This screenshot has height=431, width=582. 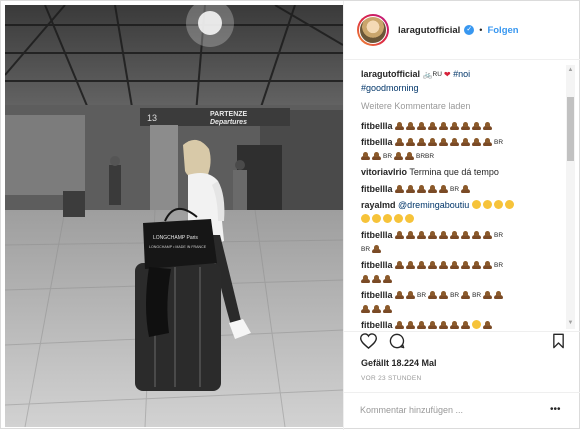 What do you see at coordinates (429, 30) in the screenshot?
I see `header-username: laragutofficial` at bounding box center [429, 30].